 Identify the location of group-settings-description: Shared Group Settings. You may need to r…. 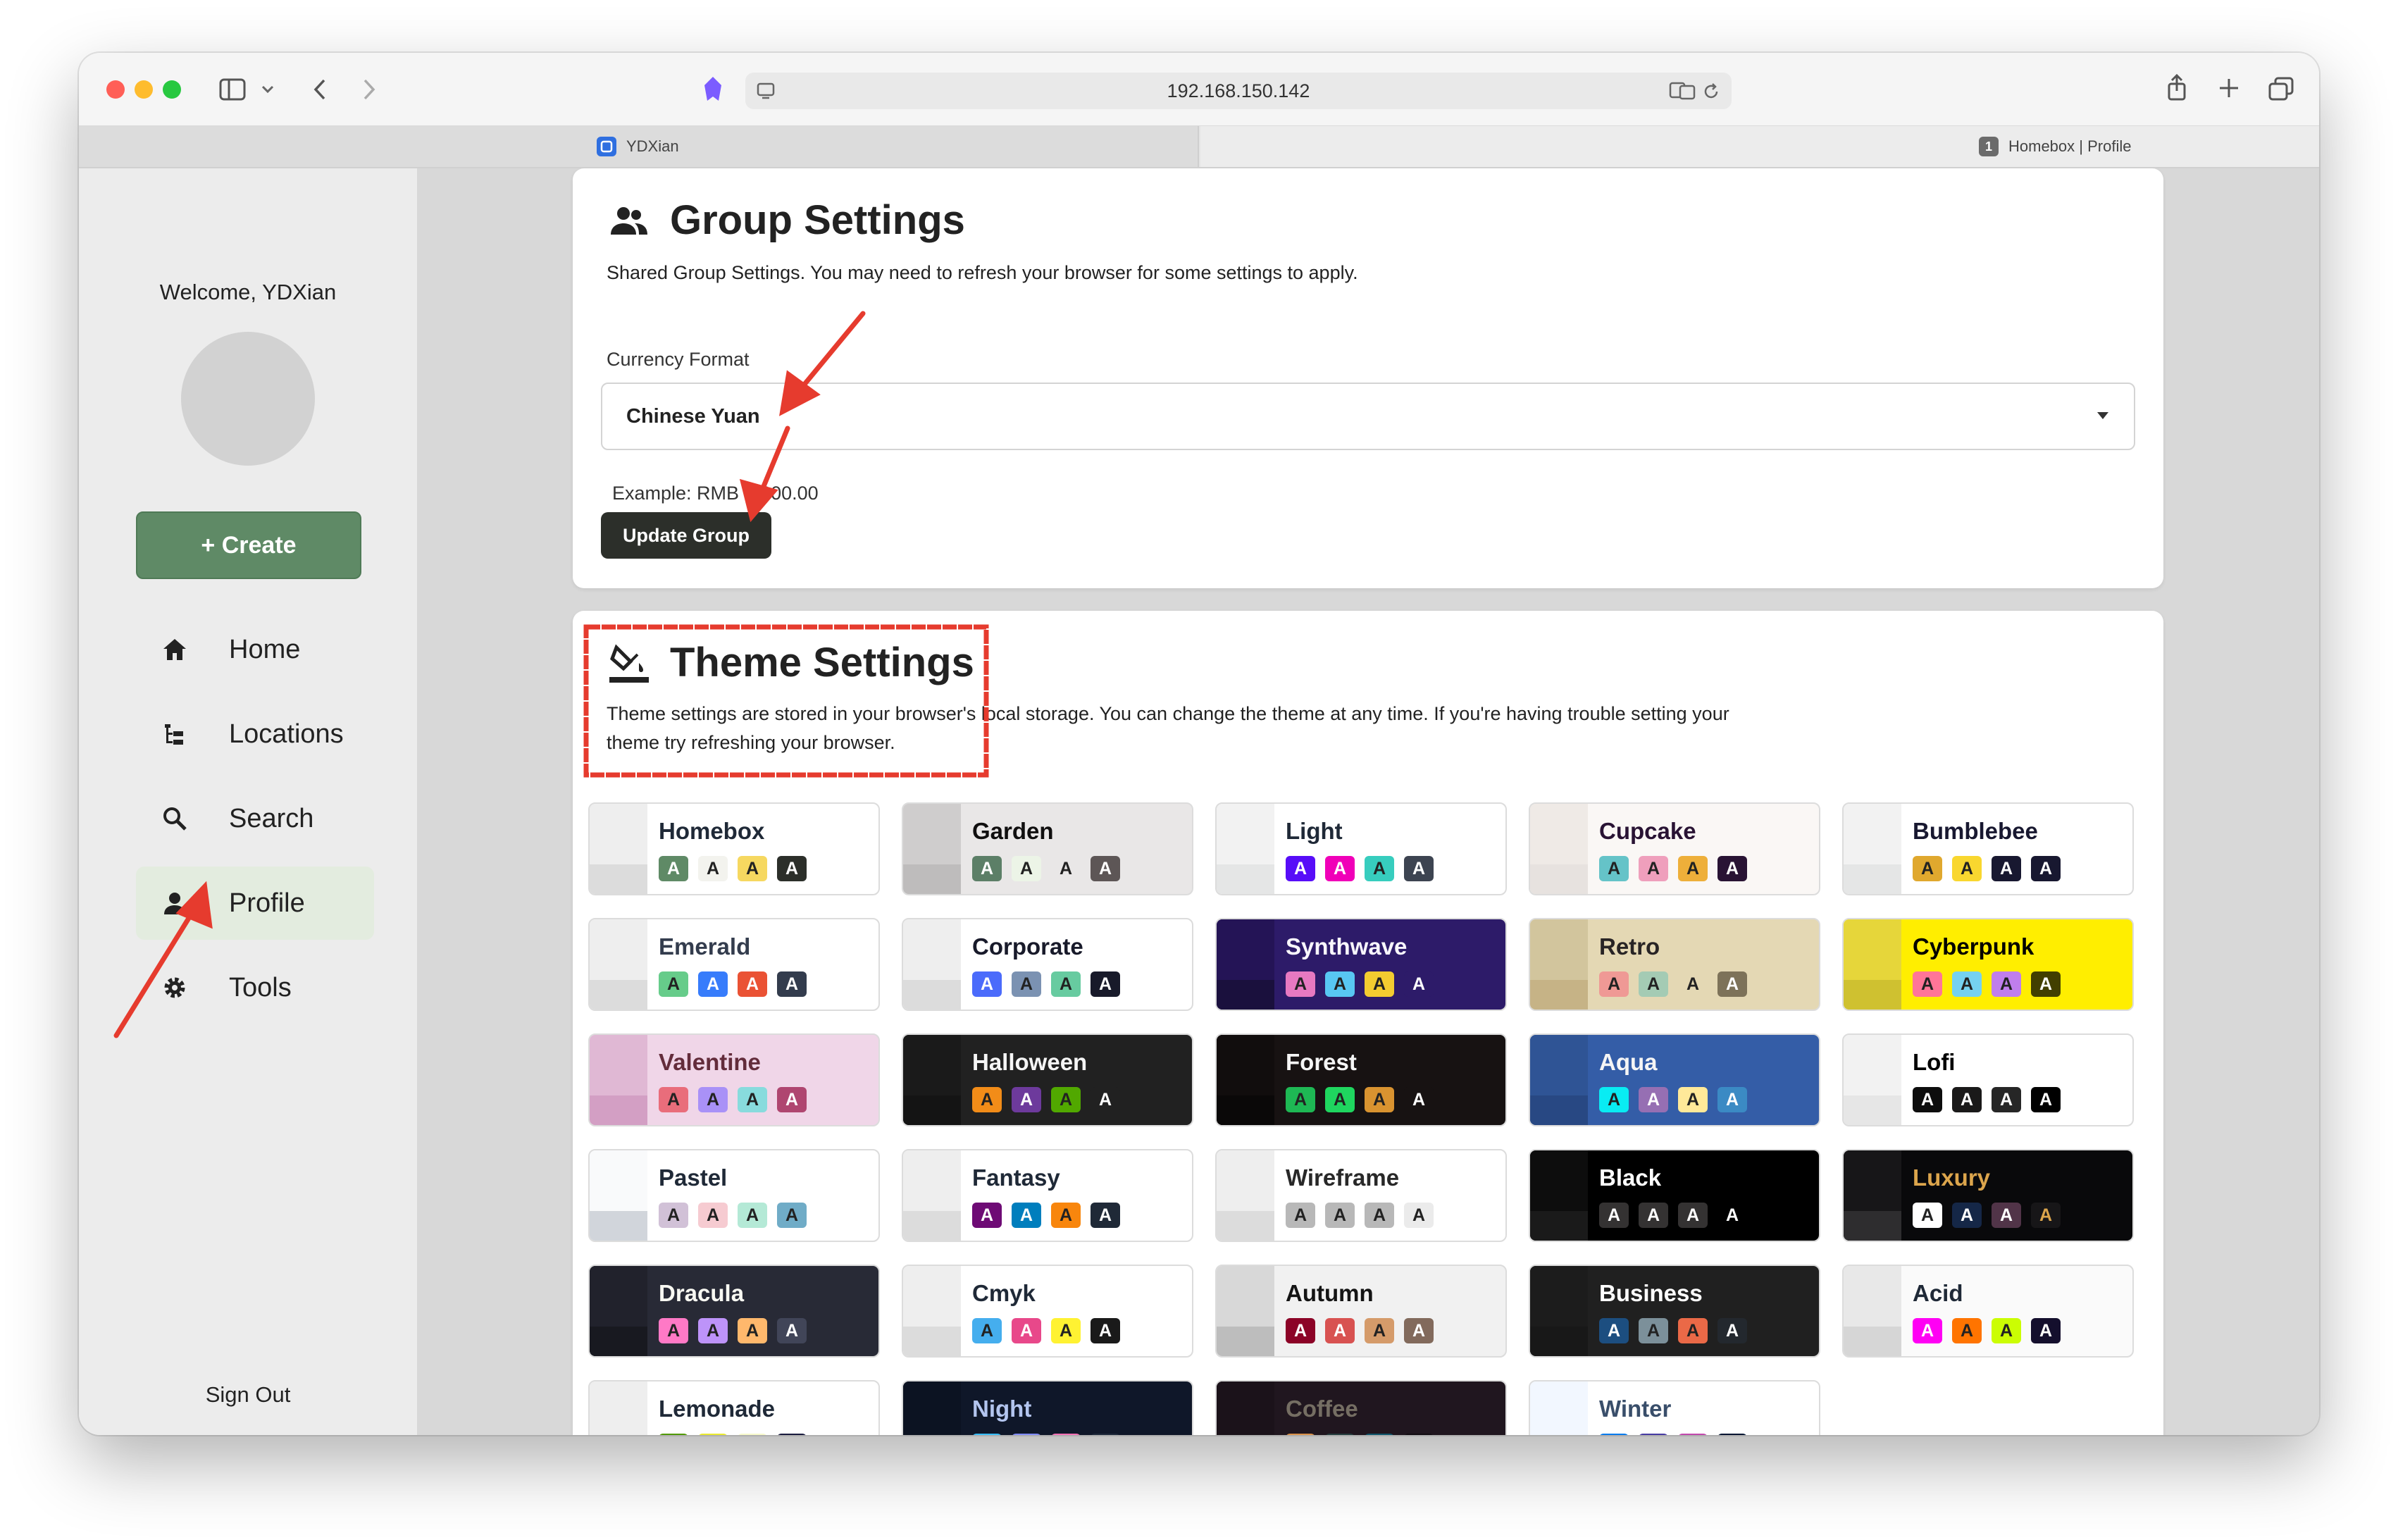
(982, 272).